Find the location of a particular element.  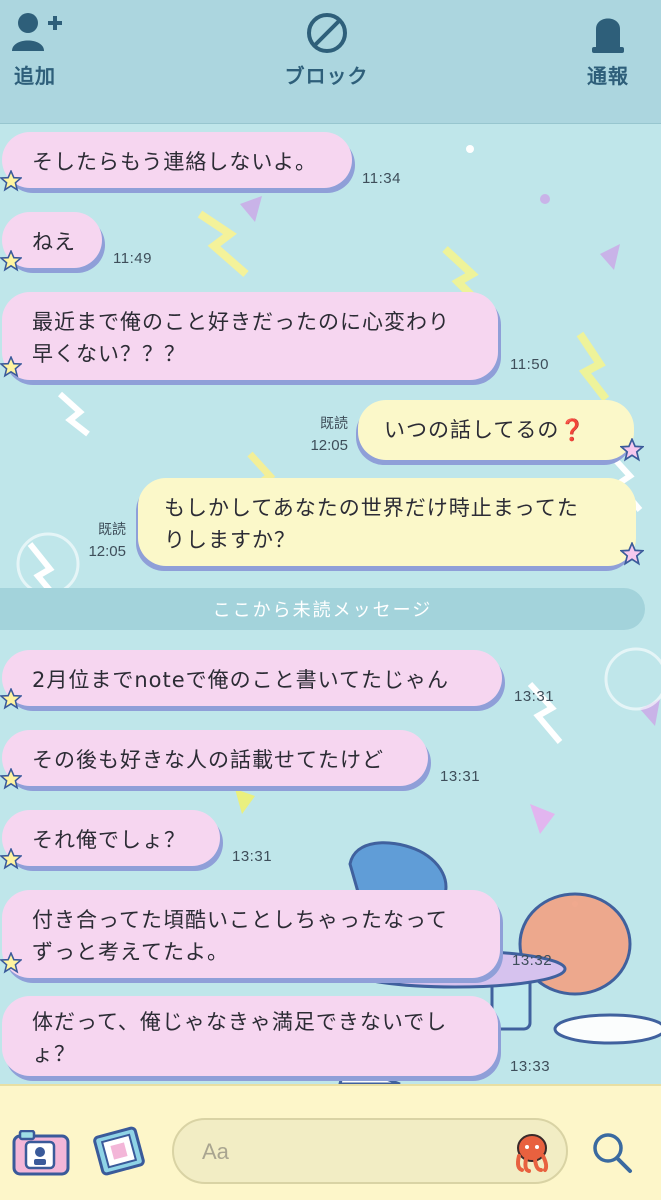

chat-action-bar: 追加 ブロック 通報 is located at coordinates (330, 62).